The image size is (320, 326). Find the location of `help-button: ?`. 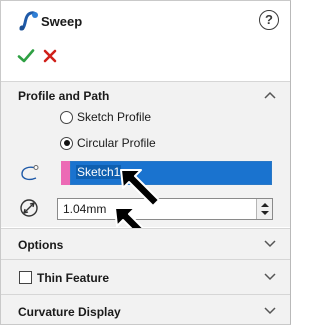

help-button: ? is located at coordinates (269, 20).